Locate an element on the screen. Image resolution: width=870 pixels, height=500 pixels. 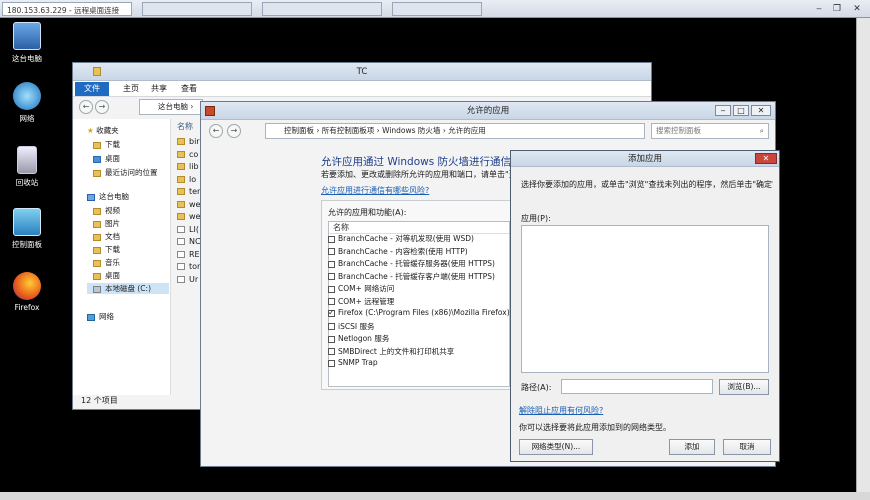
list-item: bir is located at coordinates (189, 143).